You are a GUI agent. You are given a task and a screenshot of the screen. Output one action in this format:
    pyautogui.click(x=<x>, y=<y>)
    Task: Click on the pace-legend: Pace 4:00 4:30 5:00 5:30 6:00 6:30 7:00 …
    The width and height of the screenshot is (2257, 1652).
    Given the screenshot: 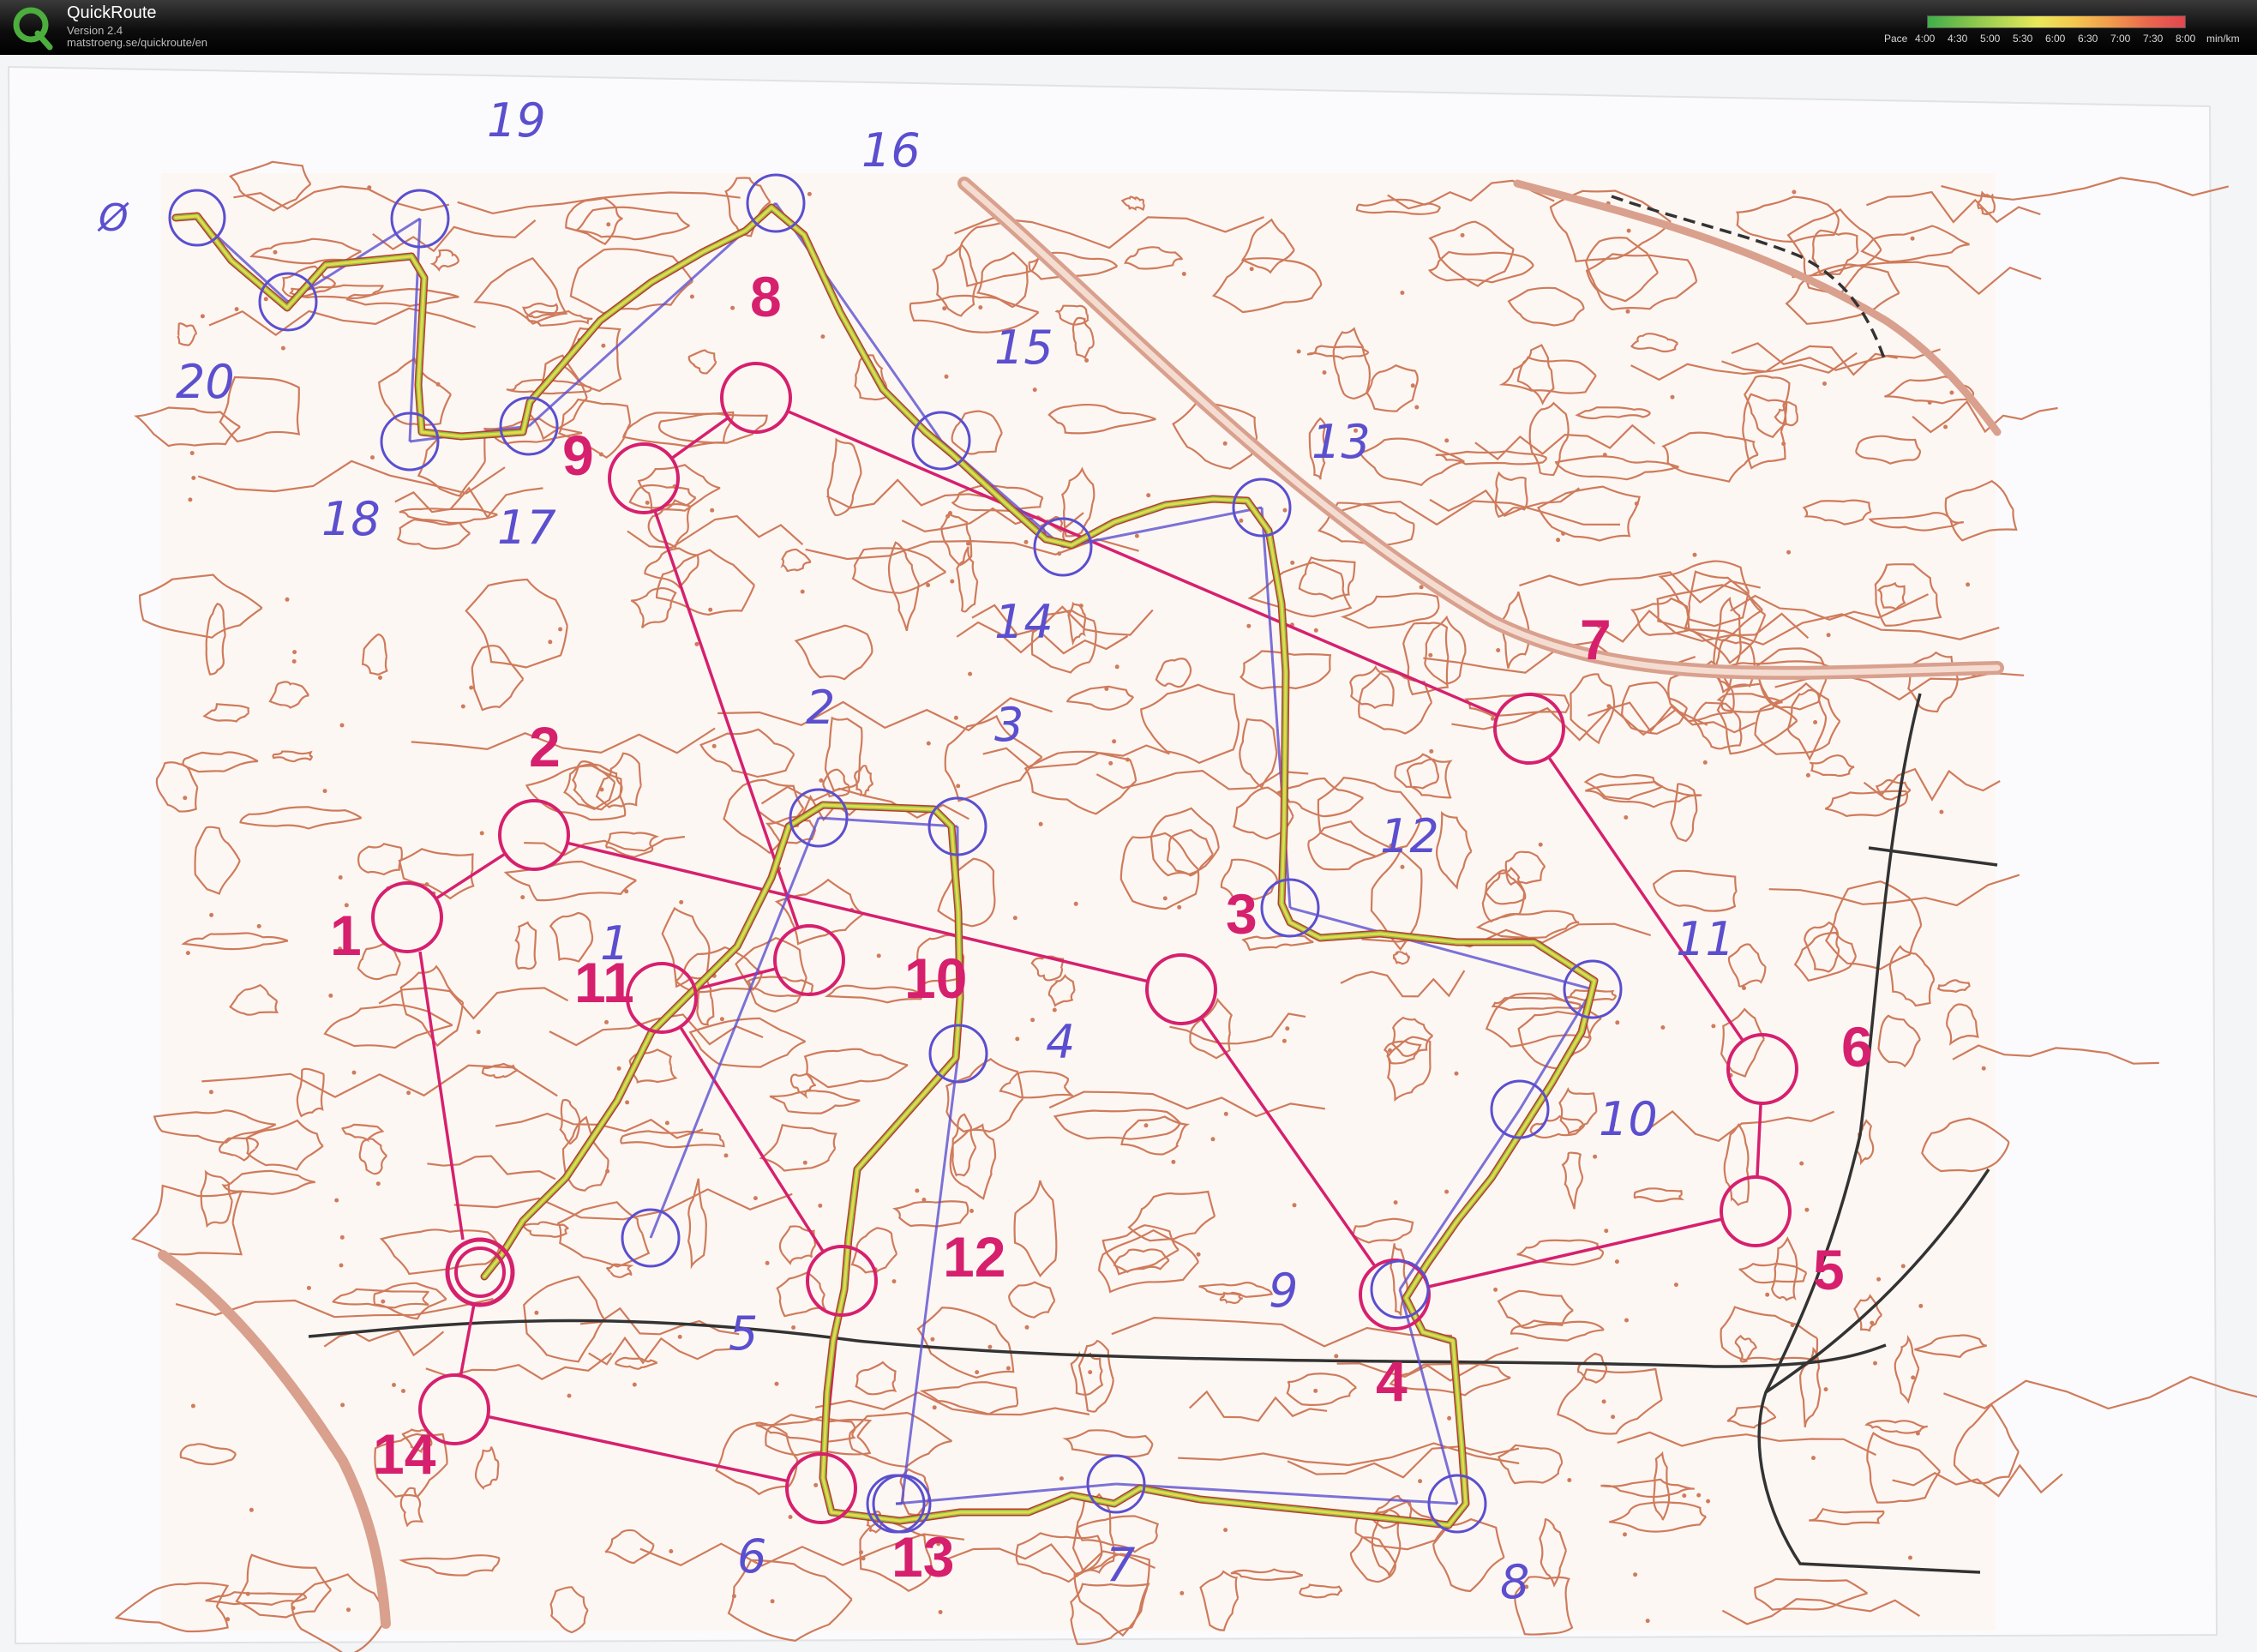 What is the action you would take?
    pyautogui.click(x=2066, y=32)
    